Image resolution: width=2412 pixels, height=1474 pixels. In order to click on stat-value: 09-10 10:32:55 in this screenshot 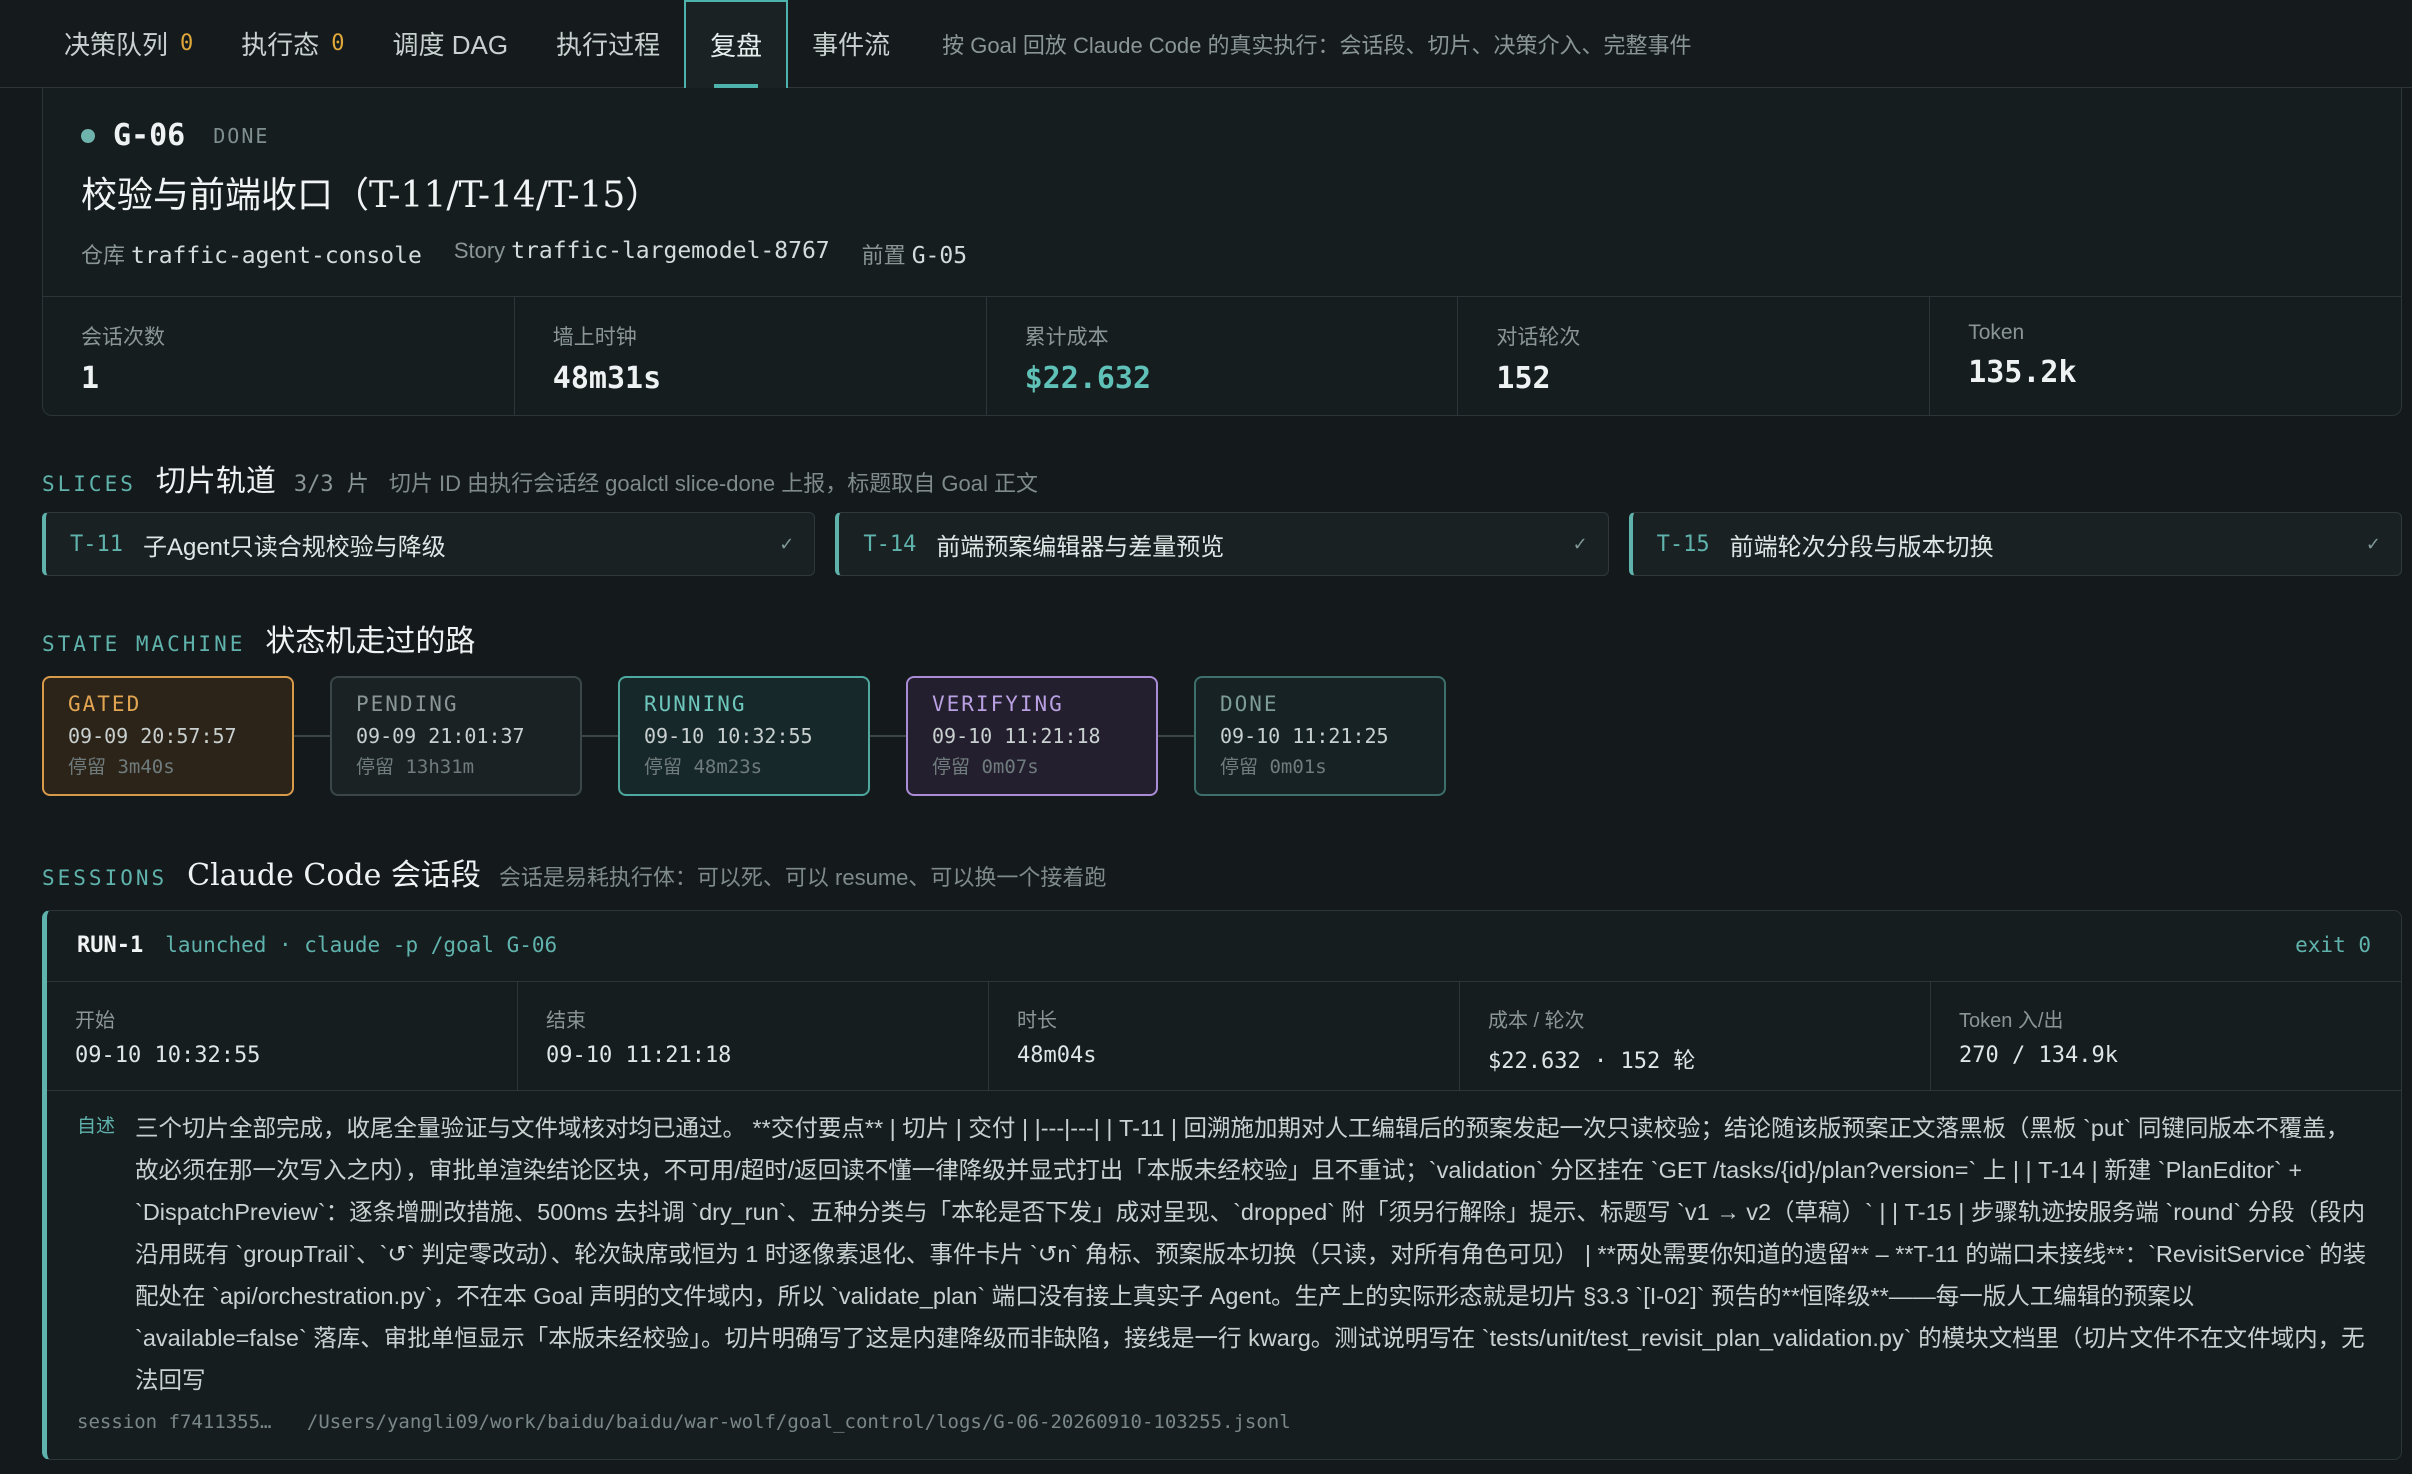, I will do `click(168, 1055)`.